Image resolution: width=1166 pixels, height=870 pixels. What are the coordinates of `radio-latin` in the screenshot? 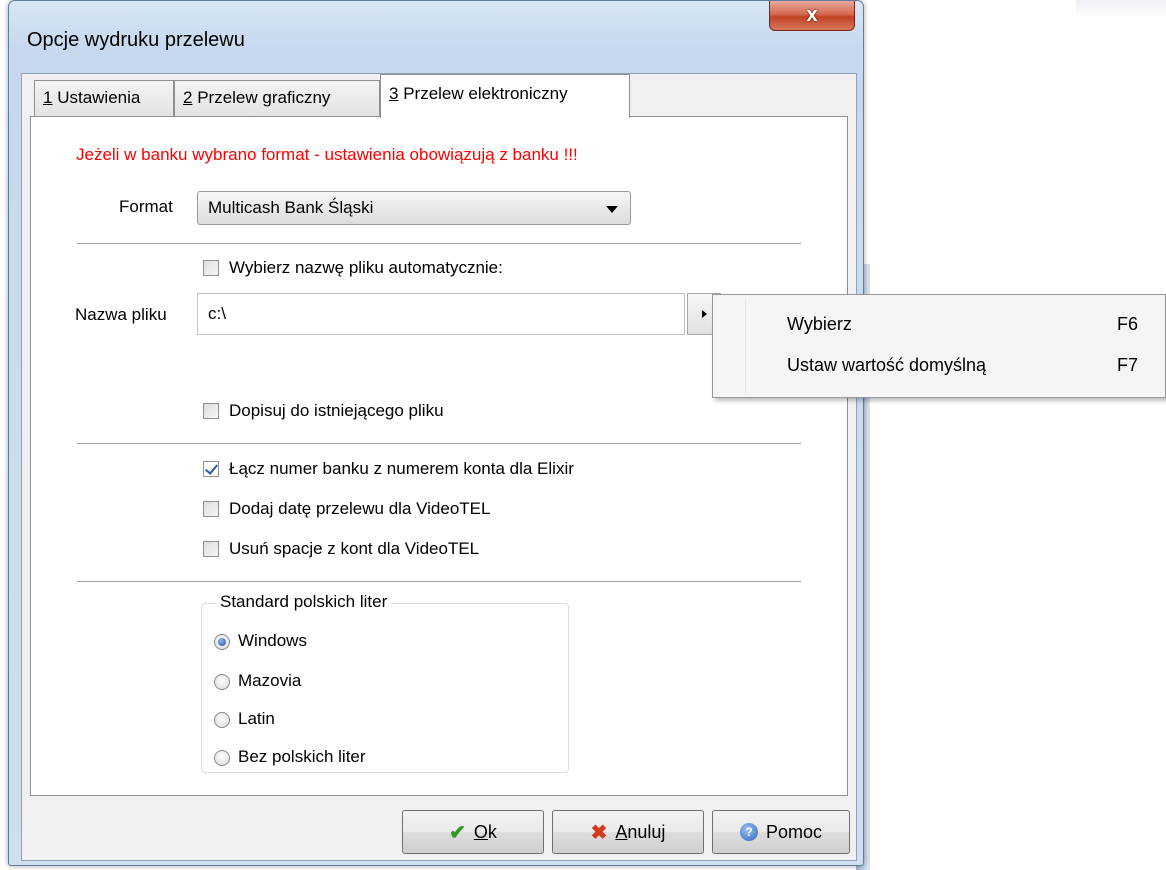 It's located at (222, 720).